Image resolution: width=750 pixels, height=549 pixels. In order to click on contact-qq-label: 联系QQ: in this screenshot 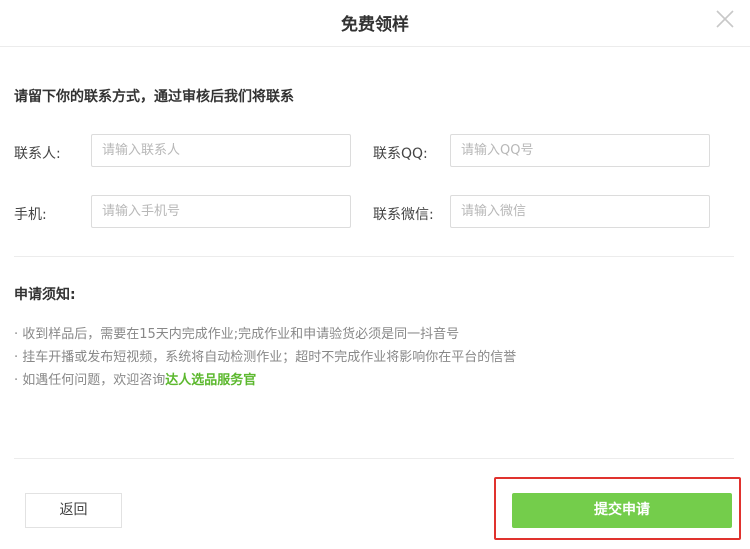, I will do `click(400, 154)`.